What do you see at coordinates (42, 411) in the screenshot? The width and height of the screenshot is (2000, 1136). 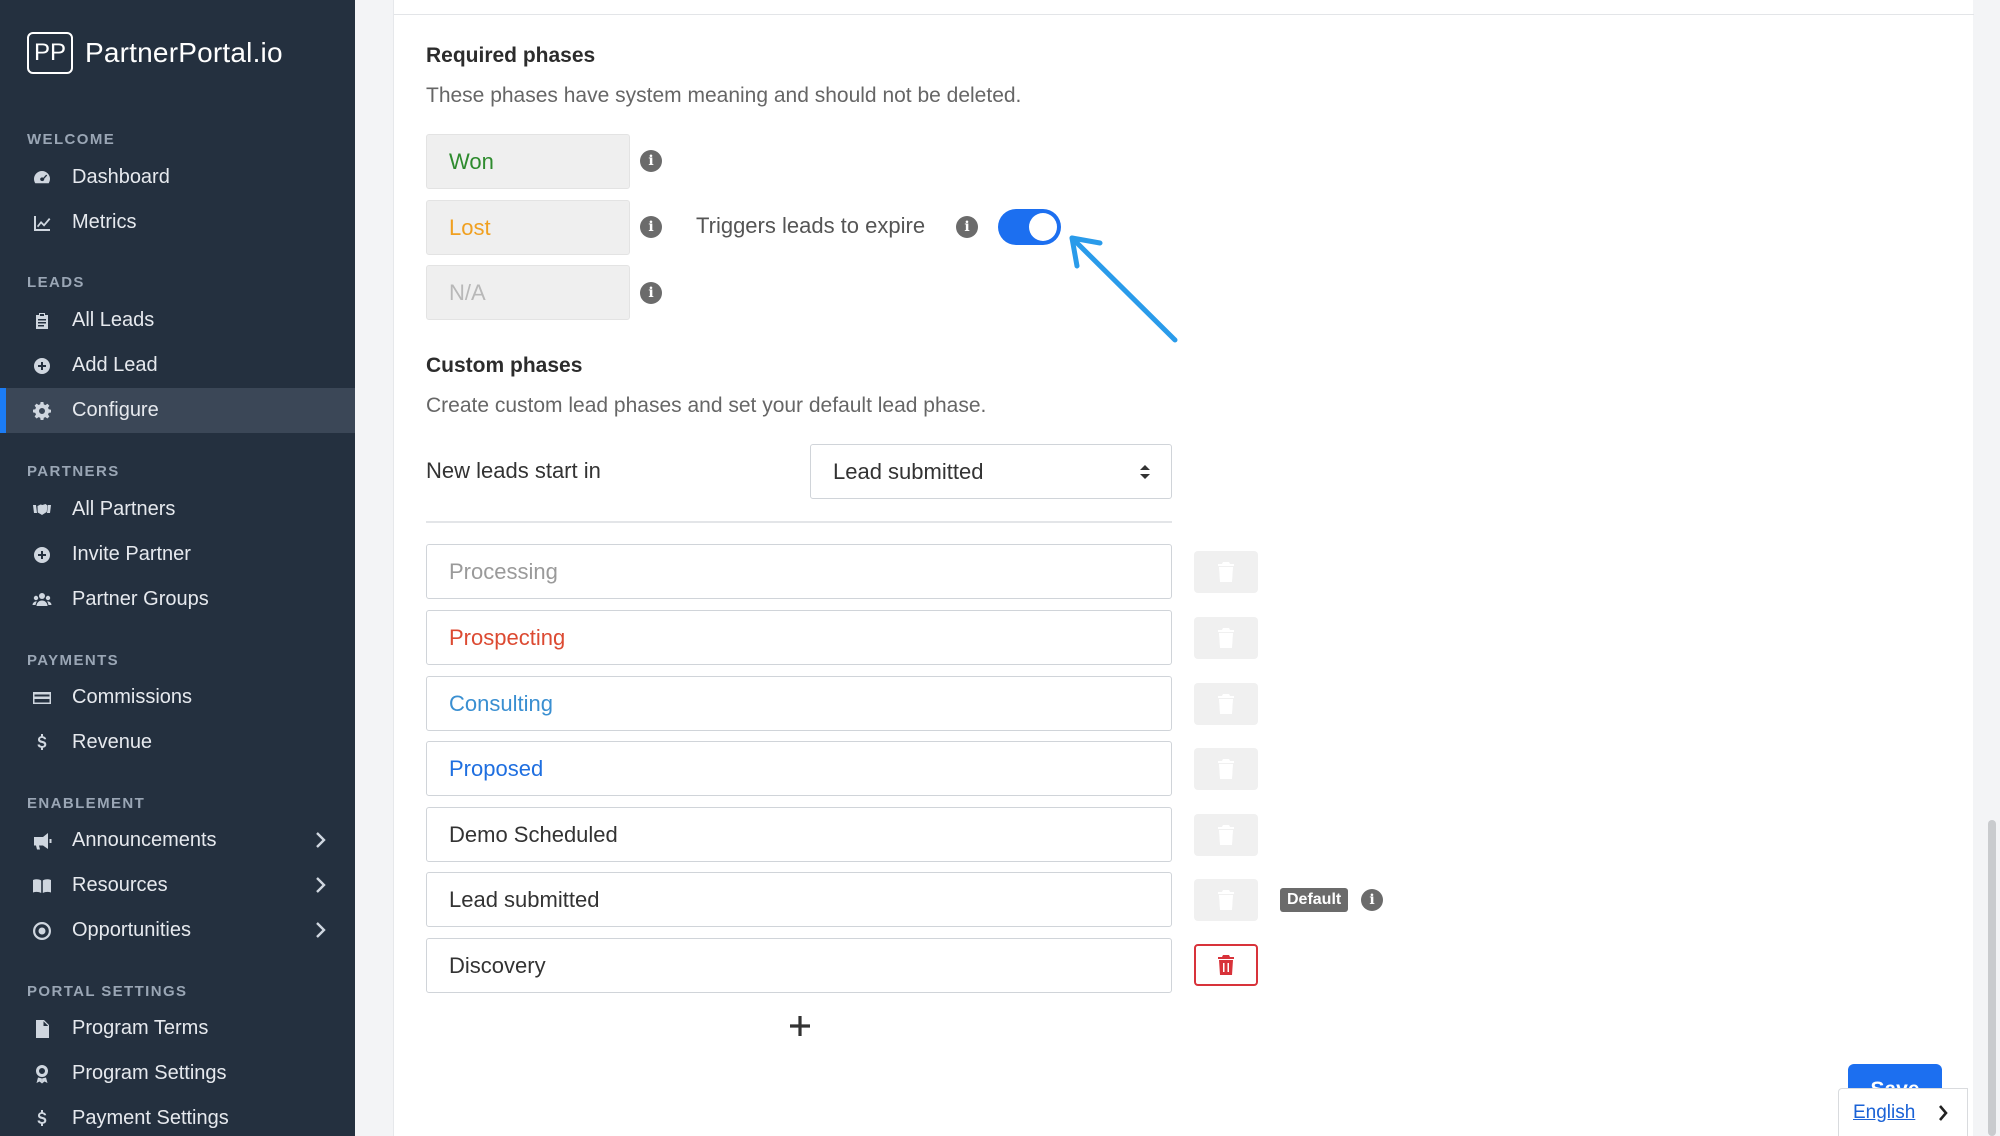 I see `gear-icon` at bounding box center [42, 411].